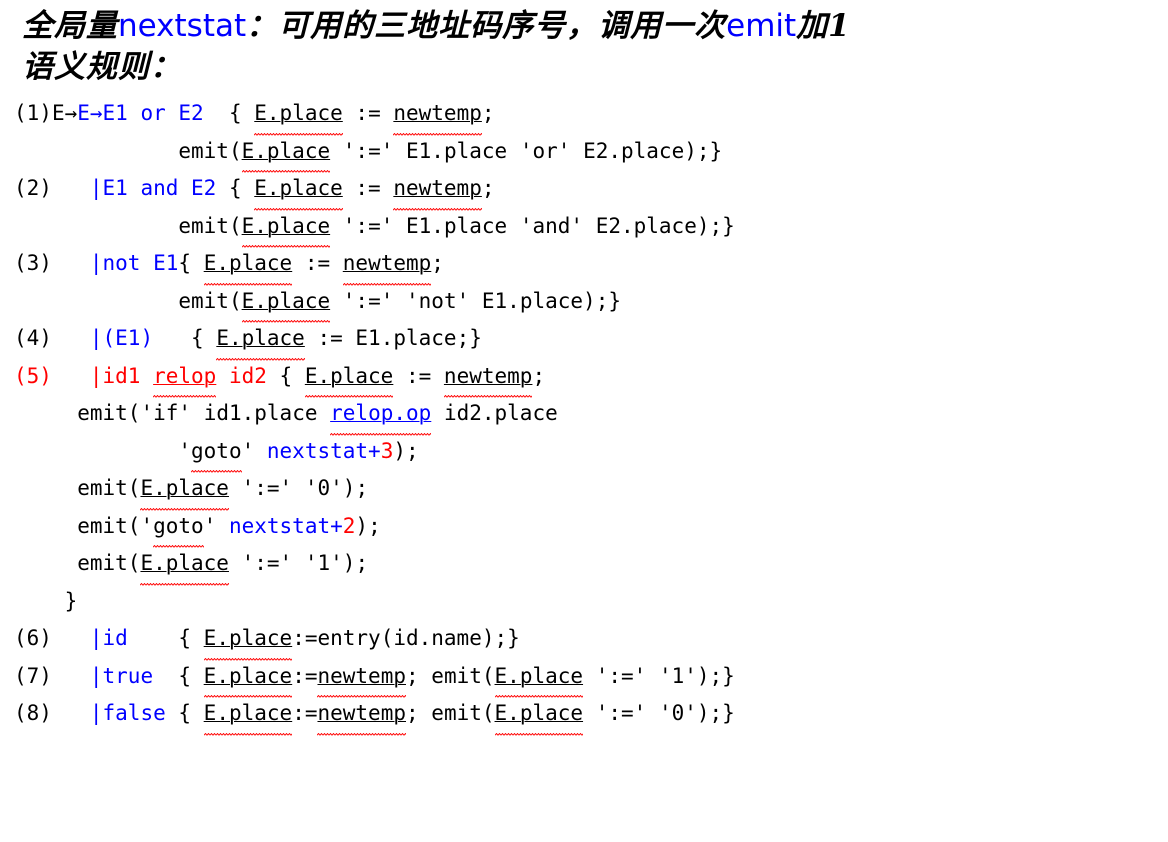 Image resolution: width=1168 pixels, height=842 pixels. I want to click on not-quoted: 'not', so click(438, 300).